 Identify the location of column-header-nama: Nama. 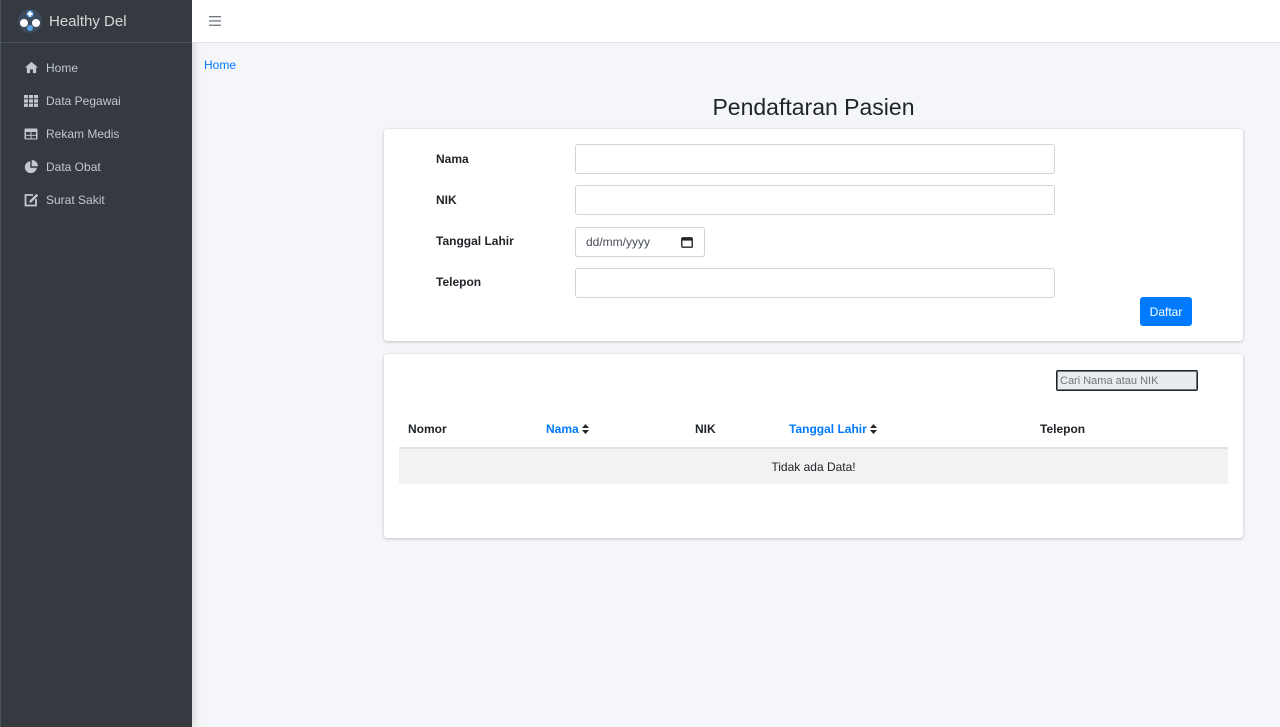
(567, 429).